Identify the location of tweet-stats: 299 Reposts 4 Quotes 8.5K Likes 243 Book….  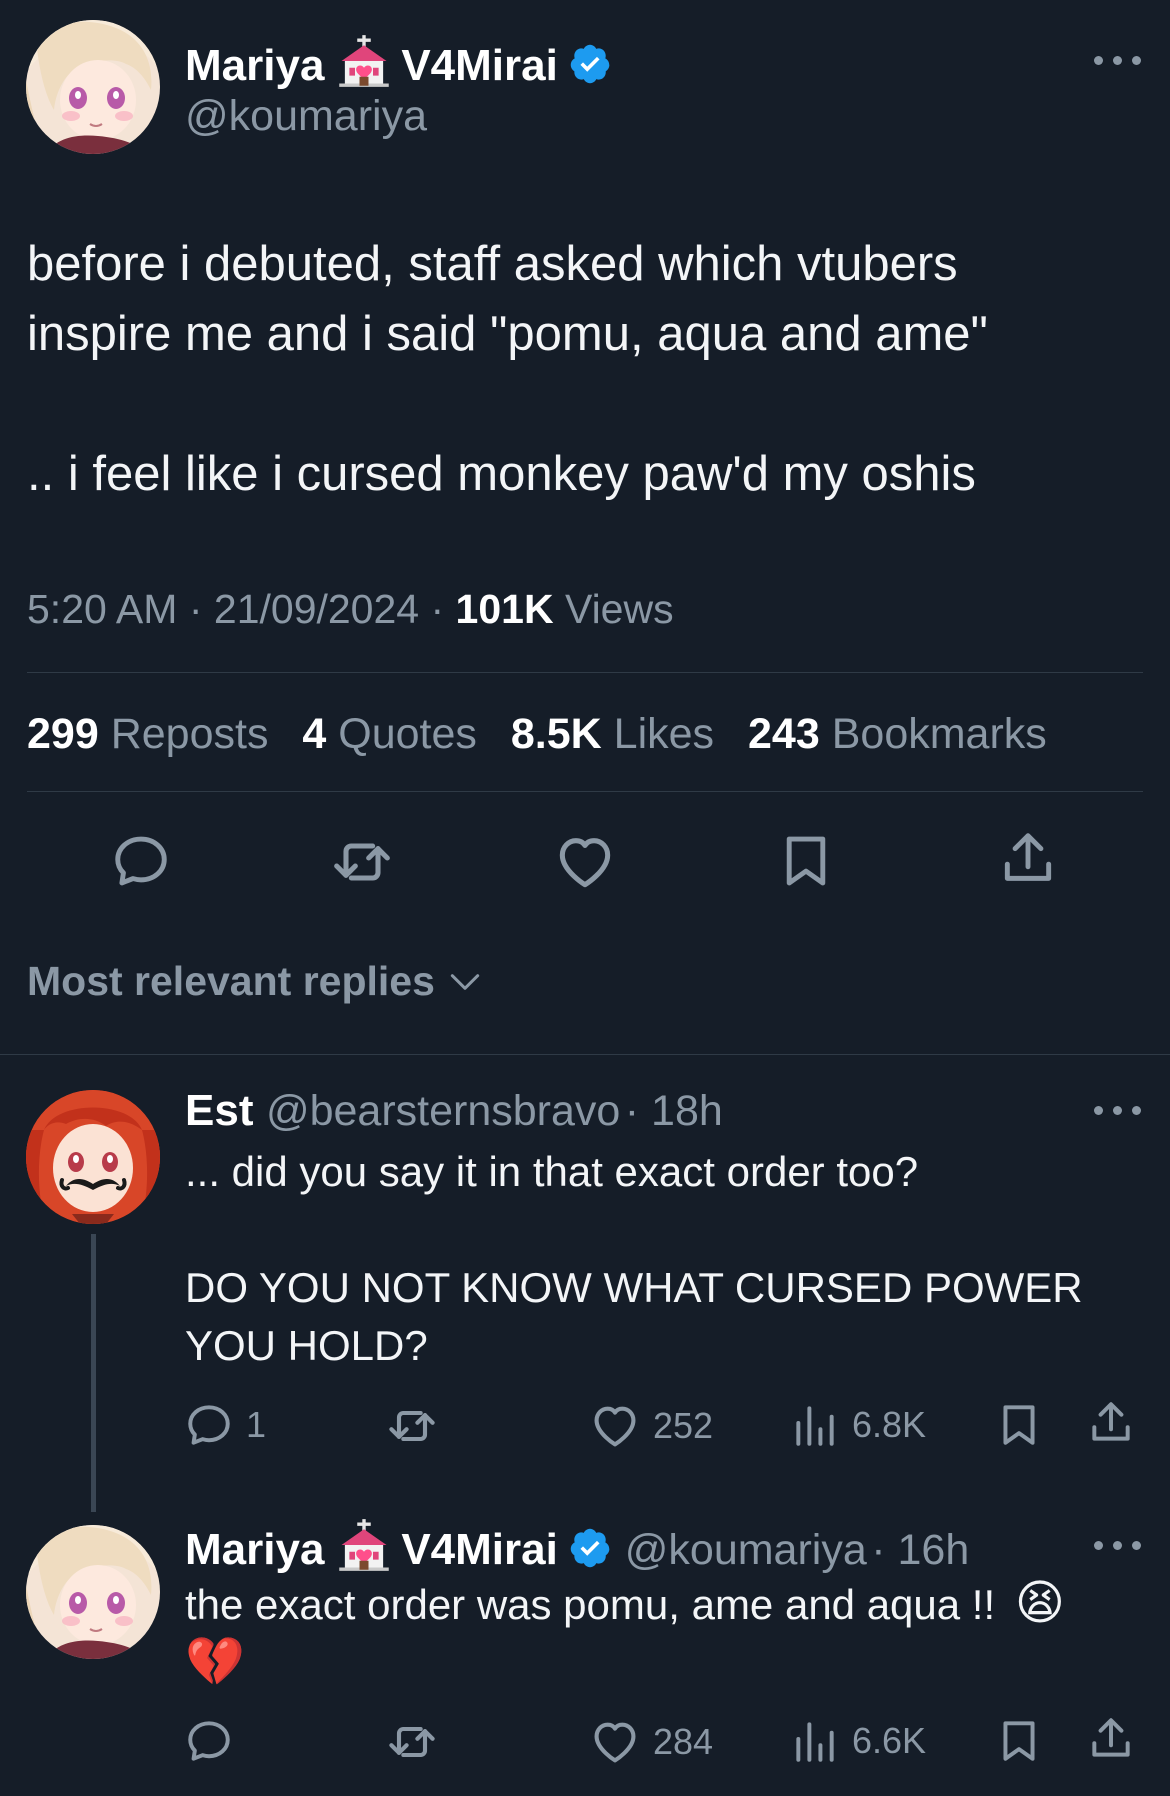
(537, 734).